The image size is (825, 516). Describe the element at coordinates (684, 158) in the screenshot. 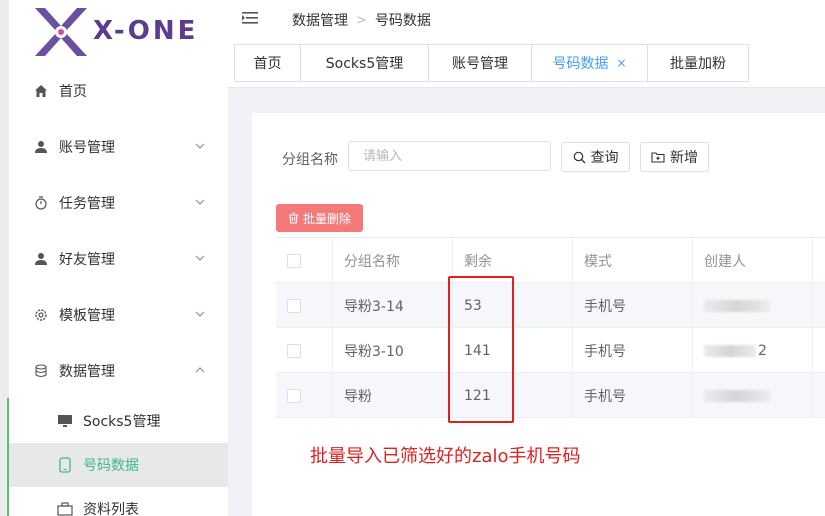

I see `add-button-label: 新增` at that location.